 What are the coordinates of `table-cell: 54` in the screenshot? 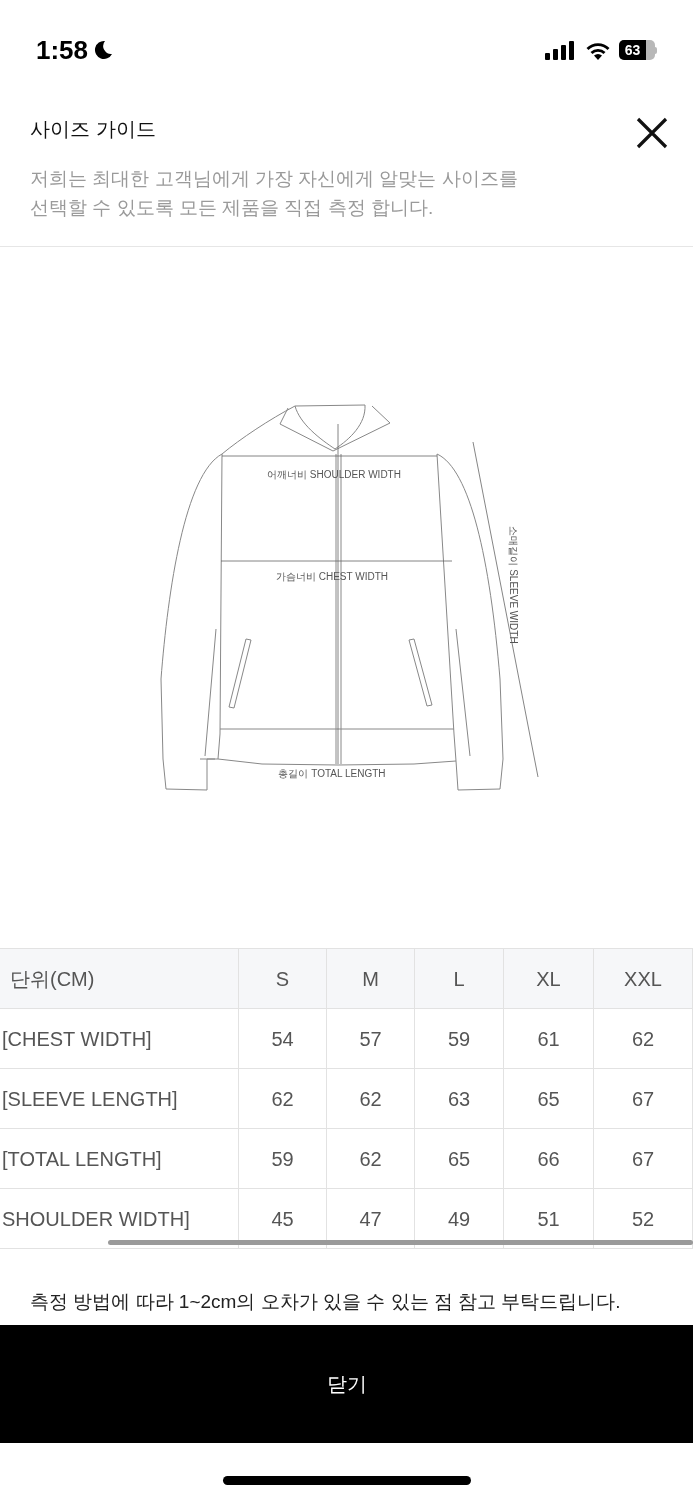 It's located at (283, 1038).